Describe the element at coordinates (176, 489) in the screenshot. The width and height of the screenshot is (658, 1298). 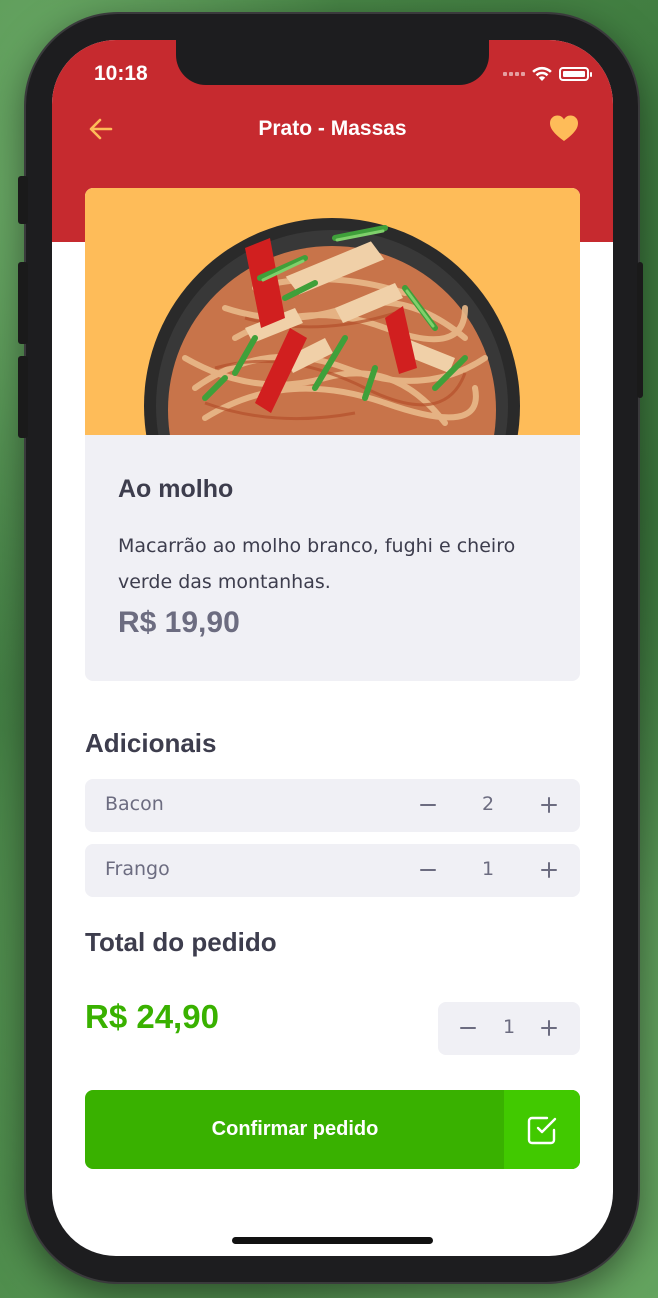
I see `dish-name: Ao molho` at that location.